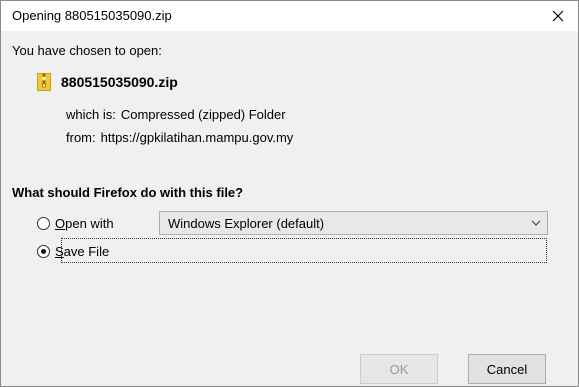  Describe the element at coordinates (304, 250) in the screenshot. I see `save-file-focus-ring` at that location.